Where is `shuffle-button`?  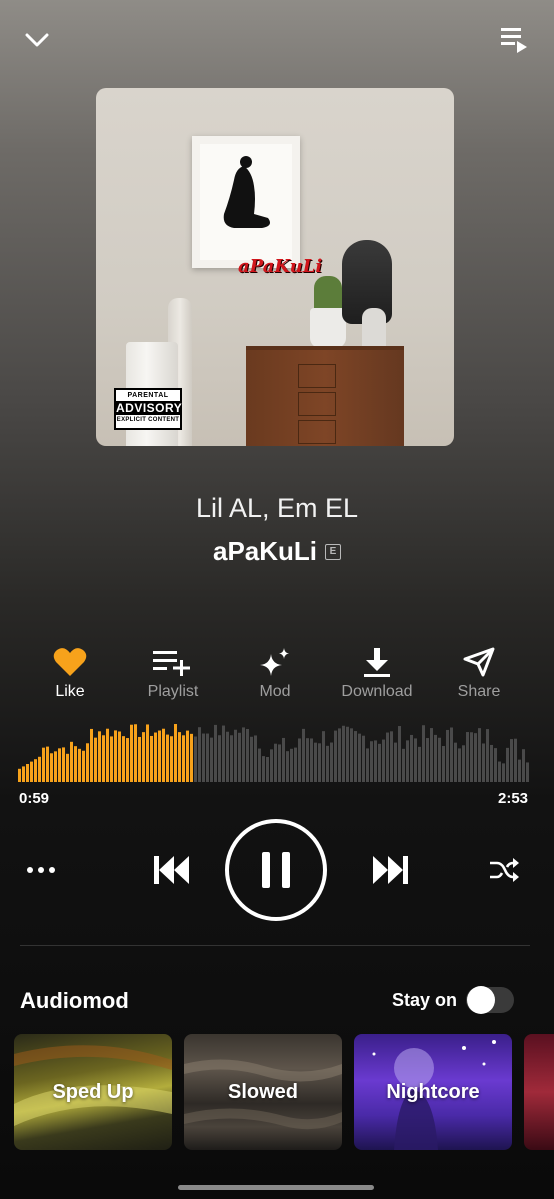 shuffle-button is located at coordinates (504, 870).